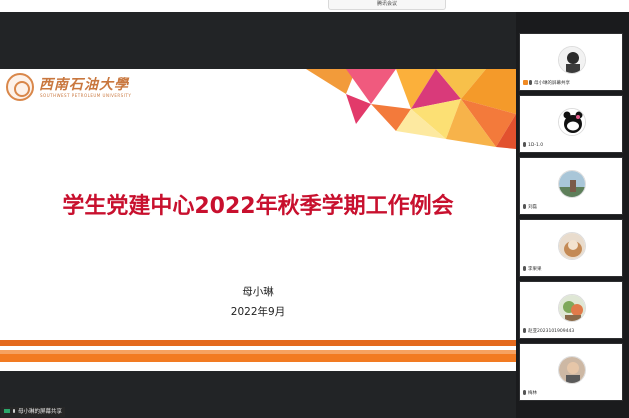  Describe the element at coordinates (411, 109) in the screenshot. I see `slide-decoration` at that location.